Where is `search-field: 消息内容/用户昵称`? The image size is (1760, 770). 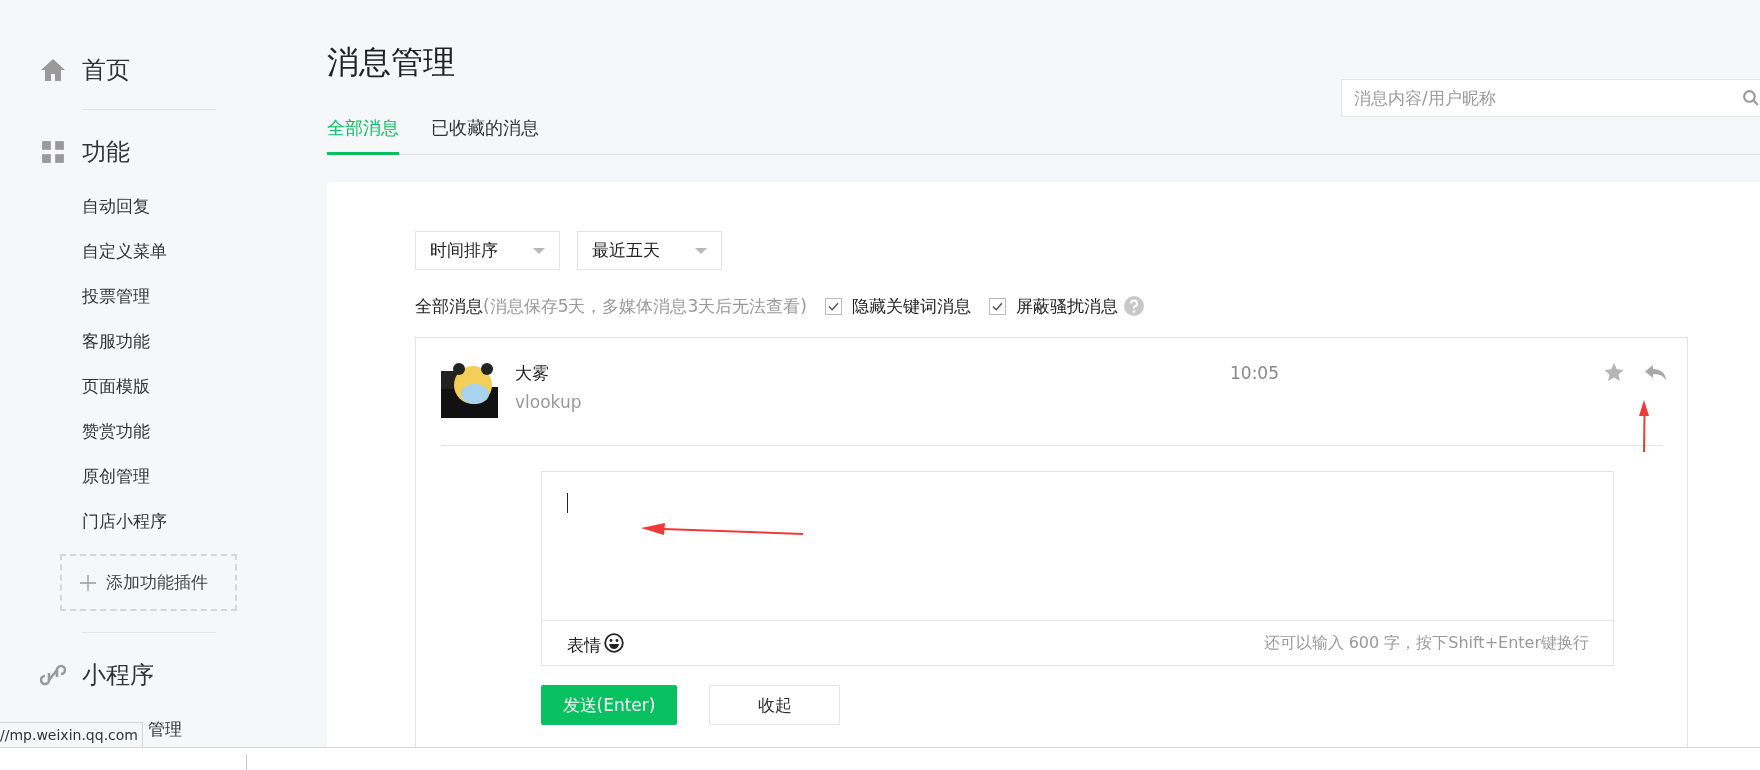 search-field: 消息内容/用户昵称 is located at coordinates (1550, 98).